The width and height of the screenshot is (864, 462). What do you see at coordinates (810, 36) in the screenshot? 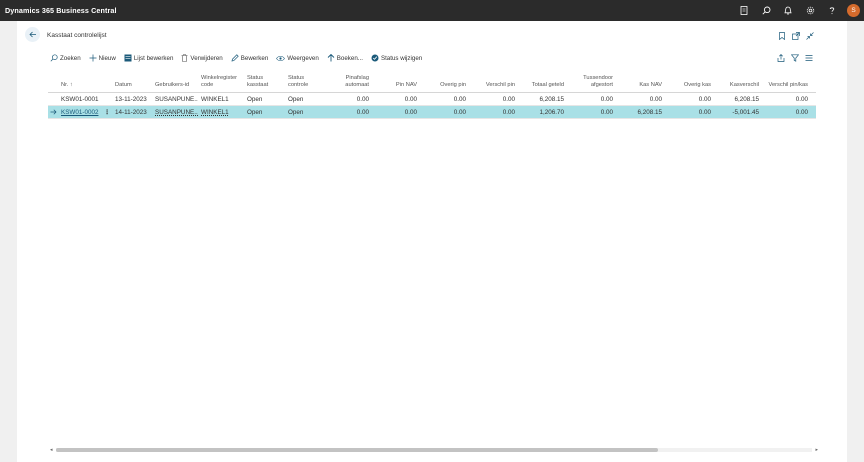
I see `collapse-icon` at bounding box center [810, 36].